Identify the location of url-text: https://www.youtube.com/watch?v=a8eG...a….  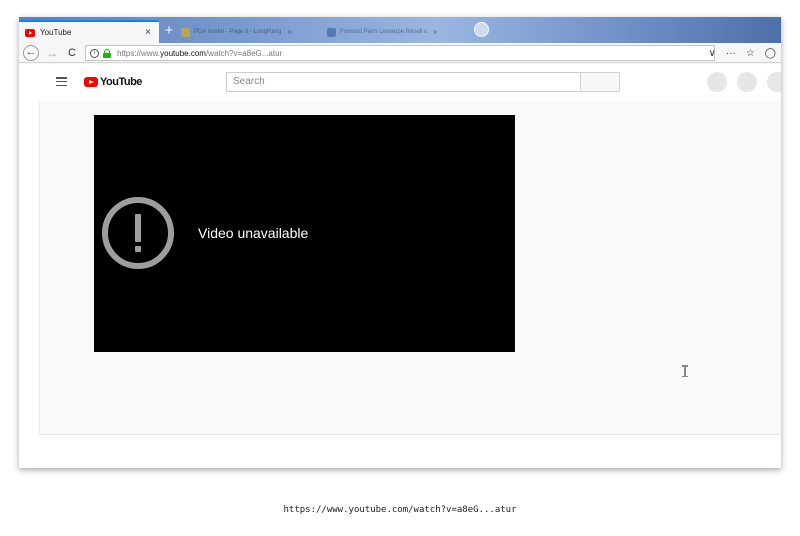
(199, 53).